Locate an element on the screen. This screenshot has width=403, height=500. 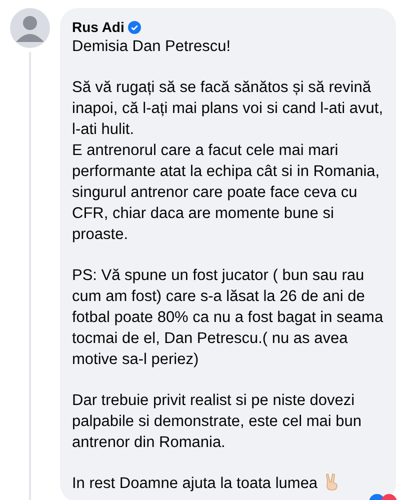
author-name: Rus Adi is located at coordinates (98, 27).